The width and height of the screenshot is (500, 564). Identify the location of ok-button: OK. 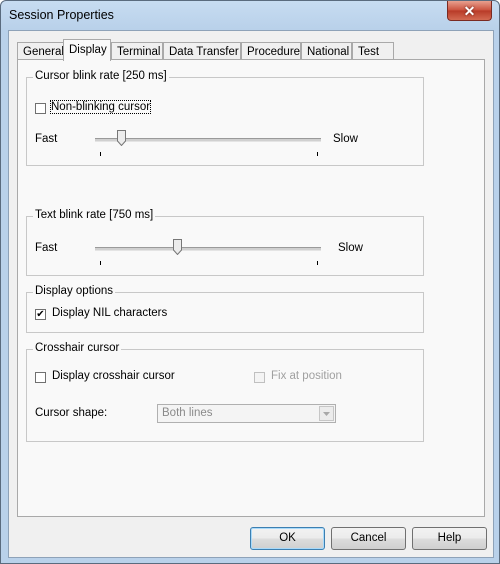
(287, 538).